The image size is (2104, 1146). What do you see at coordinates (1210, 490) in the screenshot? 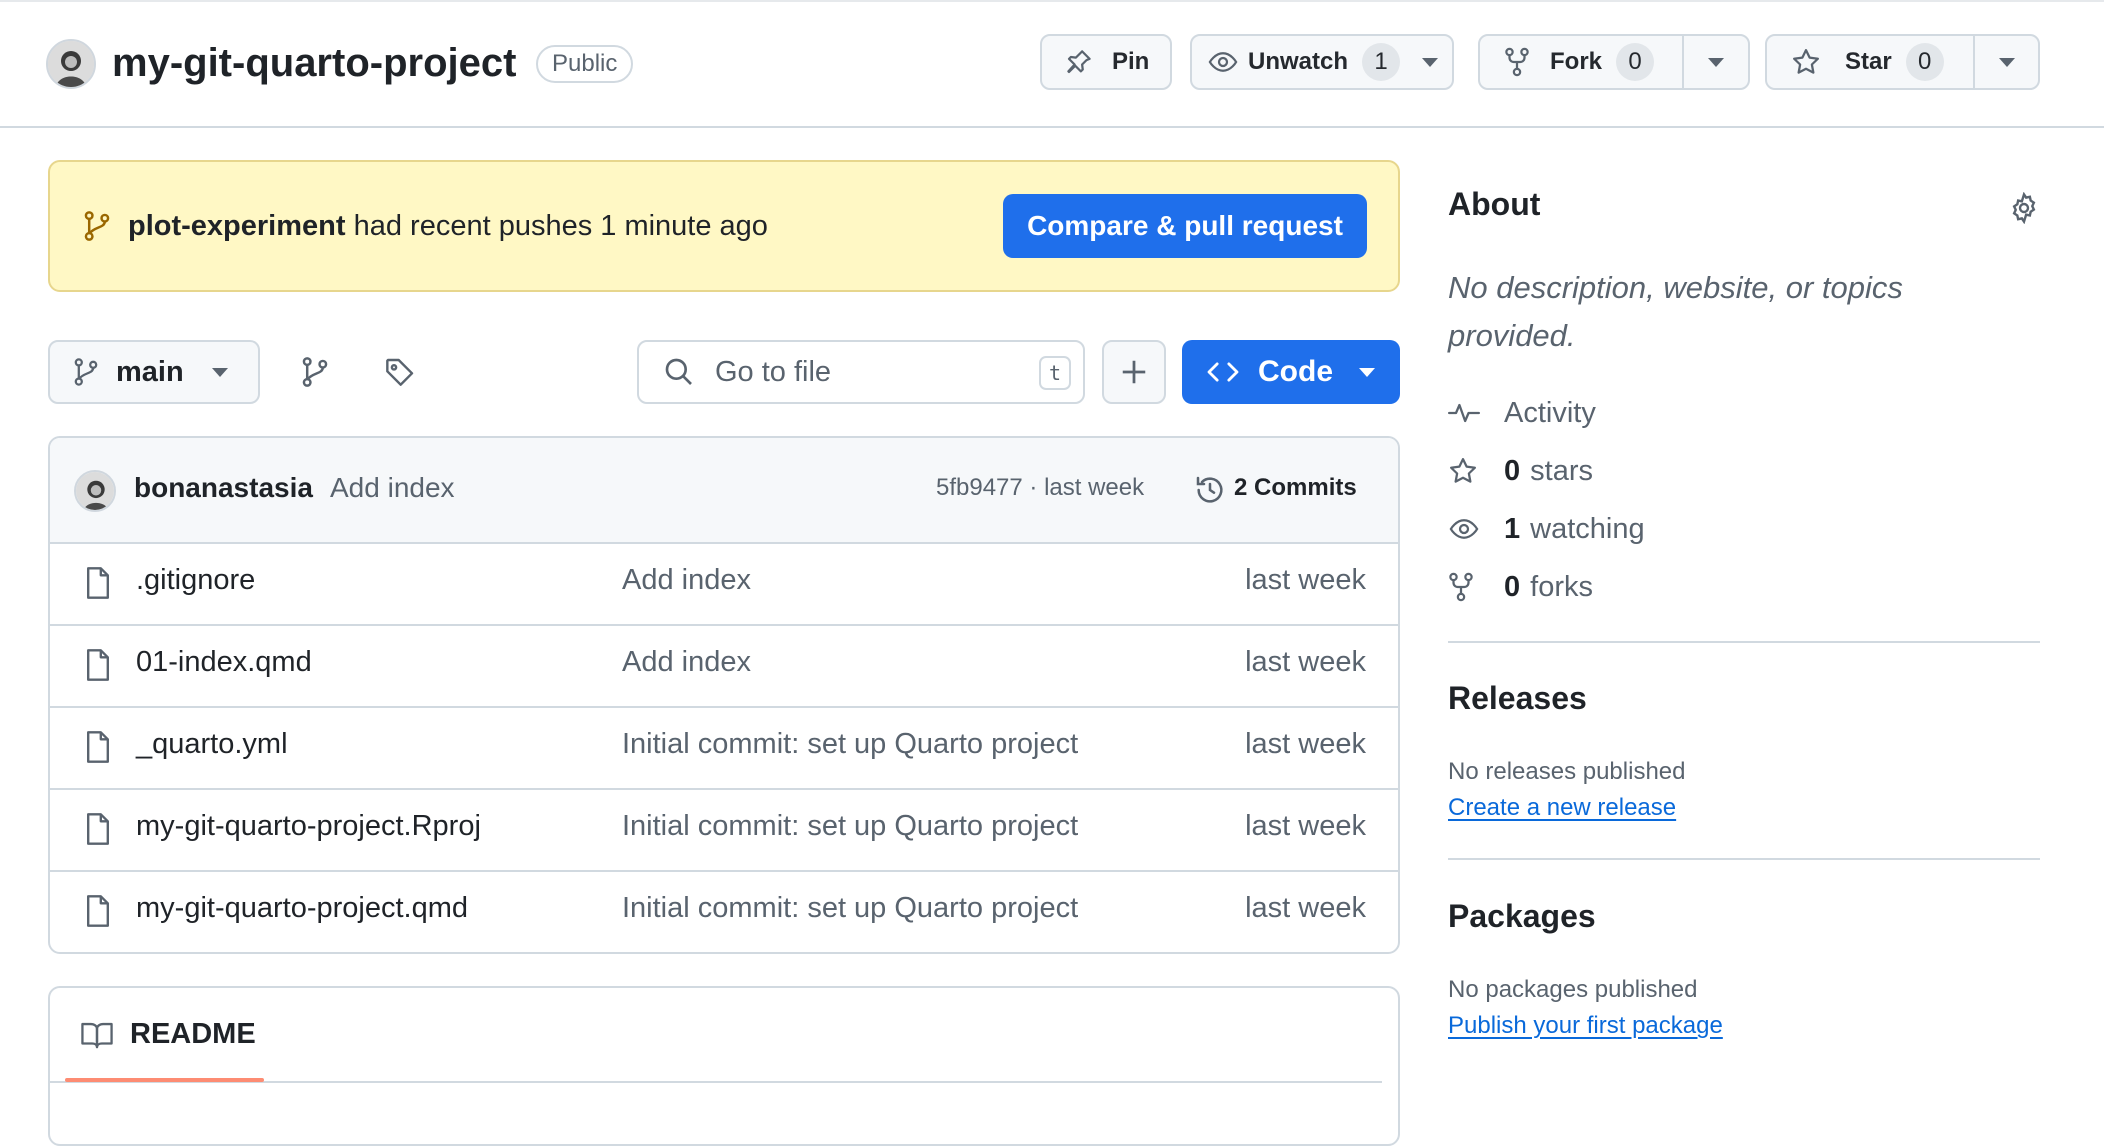
I see `history-icon` at bounding box center [1210, 490].